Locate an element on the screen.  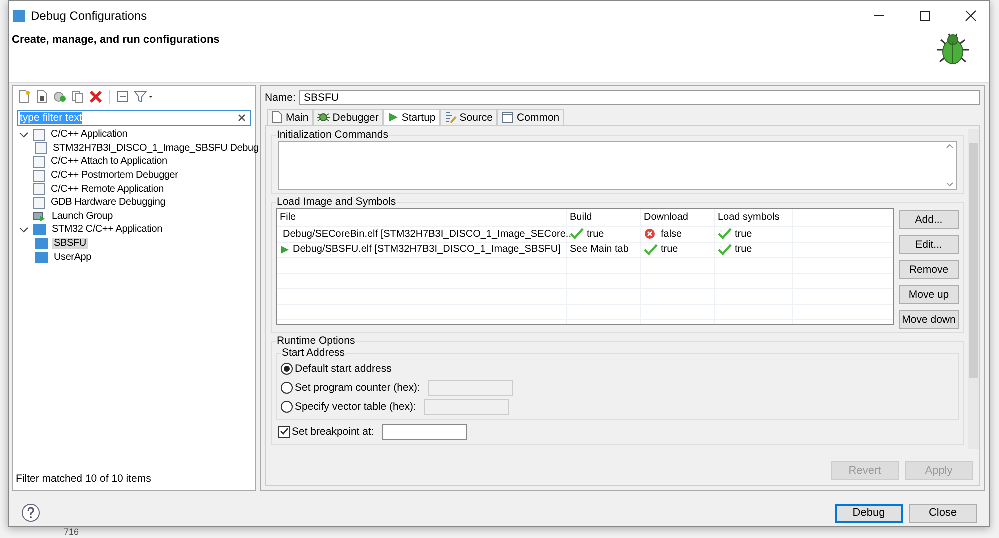
group-title: Load Image and Symbols is located at coordinates (337, 202).